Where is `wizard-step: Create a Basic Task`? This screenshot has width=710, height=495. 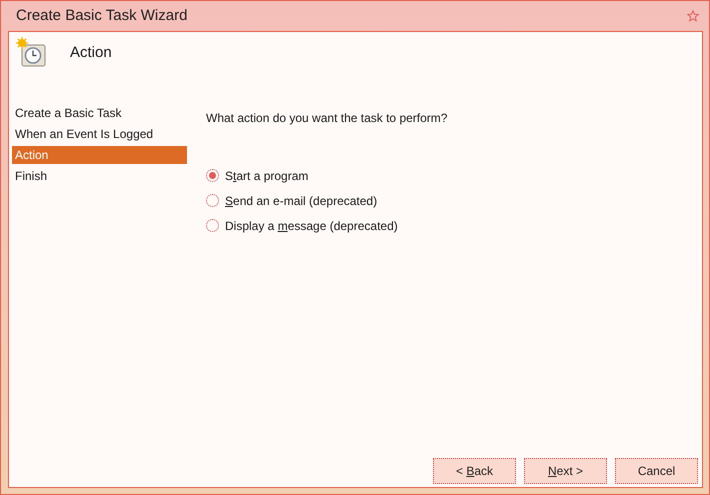 wizard-step: Create a Basic Task is located at coordinates (99, 114).